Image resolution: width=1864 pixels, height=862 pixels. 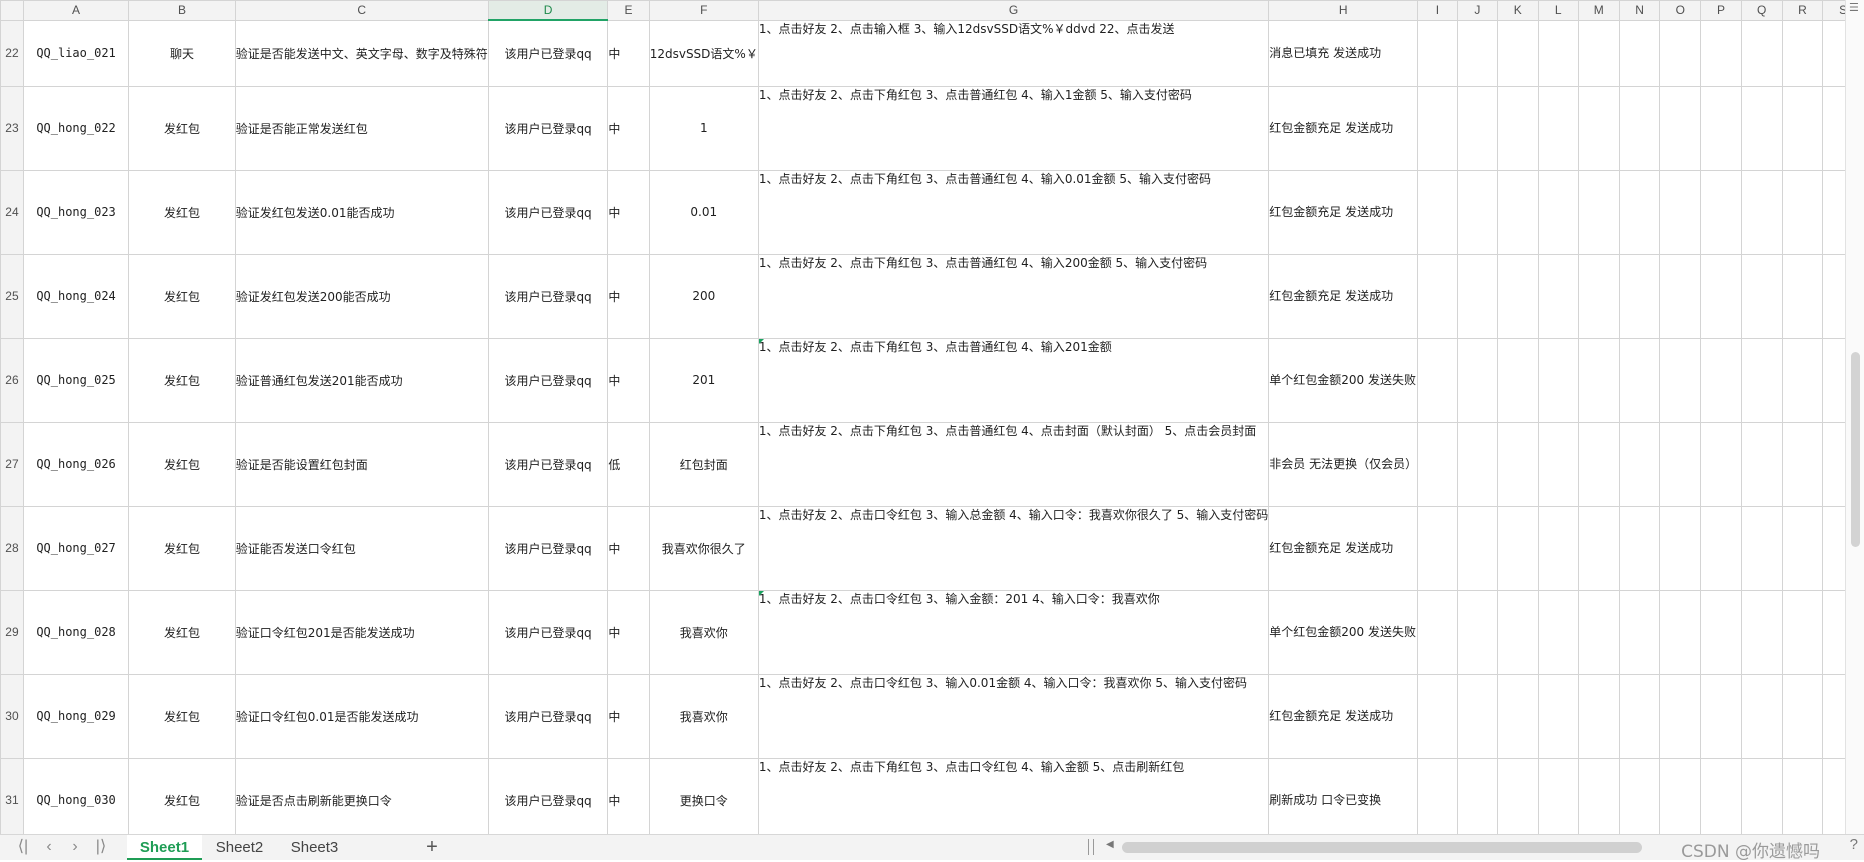 What do you see at coordinates (76, 212) in the screenshot?
I see `cell-test-id: QQ_hong_023` at bounding box center [76, 212].